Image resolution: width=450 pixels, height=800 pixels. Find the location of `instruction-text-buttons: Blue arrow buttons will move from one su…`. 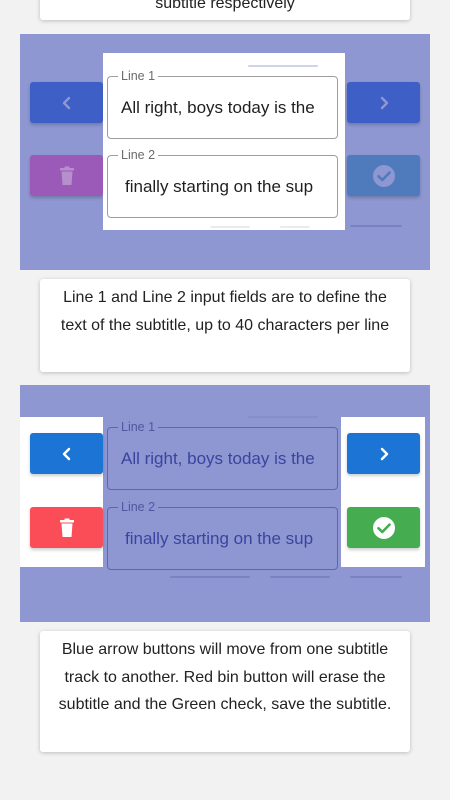

instruction-text-buttons: Blue arrow buttons will move from one su… is located at coordinates (225, 677).